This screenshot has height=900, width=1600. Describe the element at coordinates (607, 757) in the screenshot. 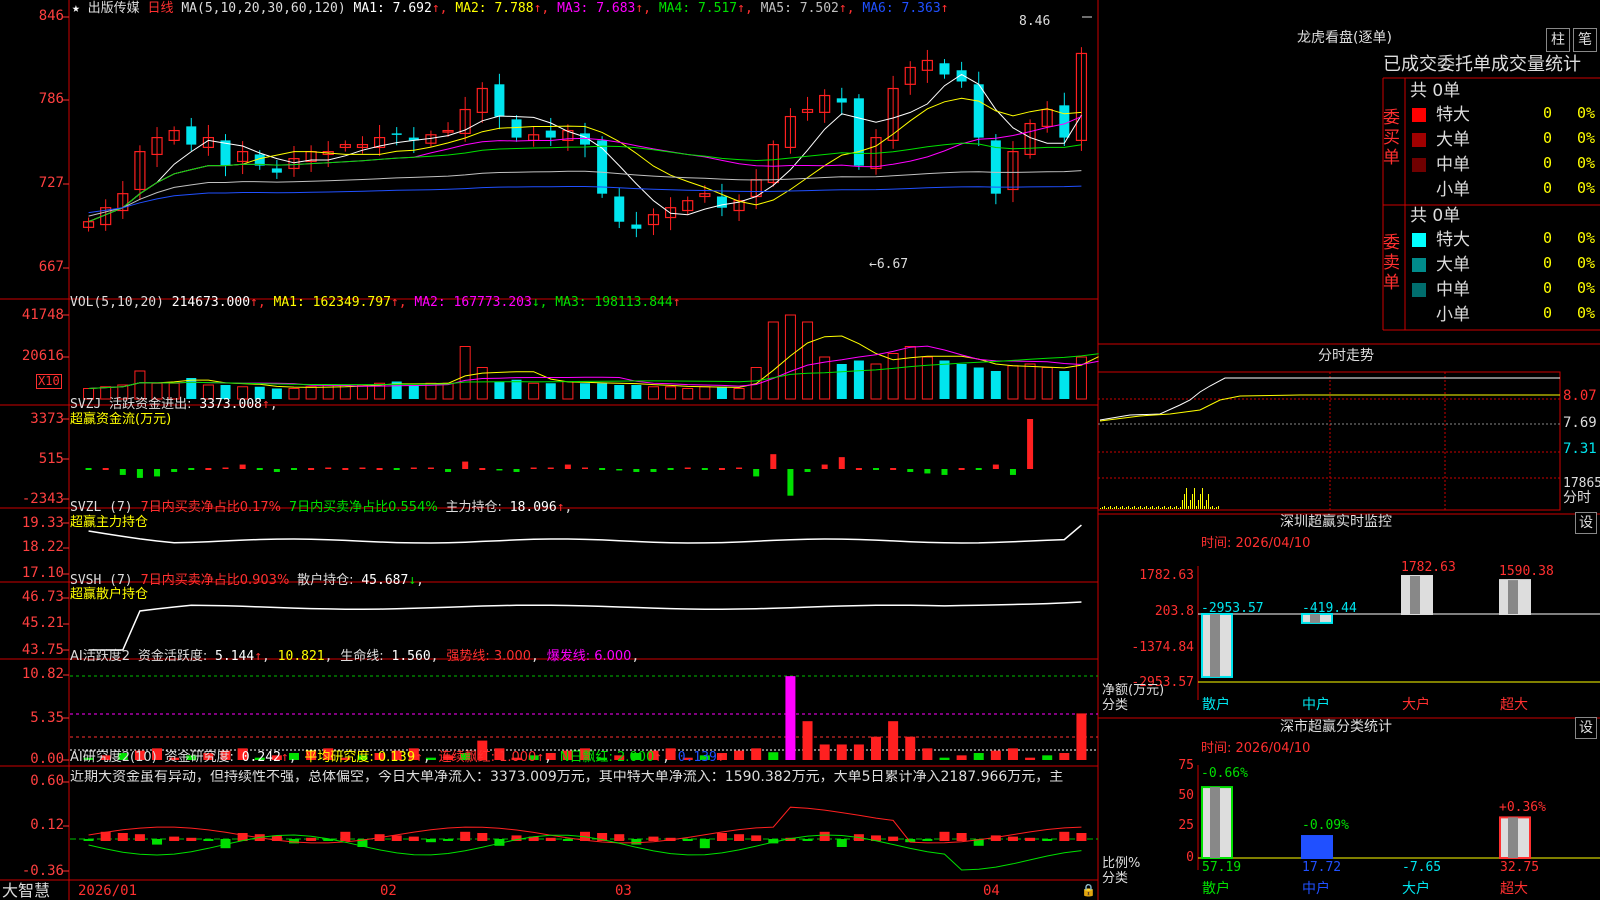

I see `research-nday: N日飘红: 2.000` at that location.